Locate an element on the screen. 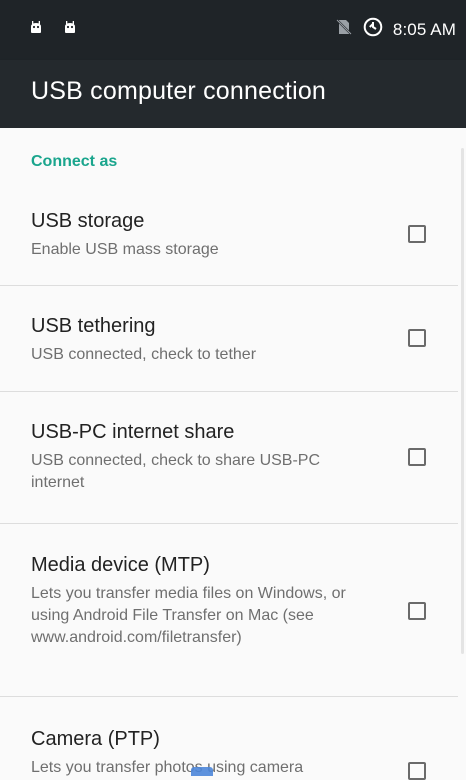  app-toolbar: USB computer connection is located at coordinates (233, 94).